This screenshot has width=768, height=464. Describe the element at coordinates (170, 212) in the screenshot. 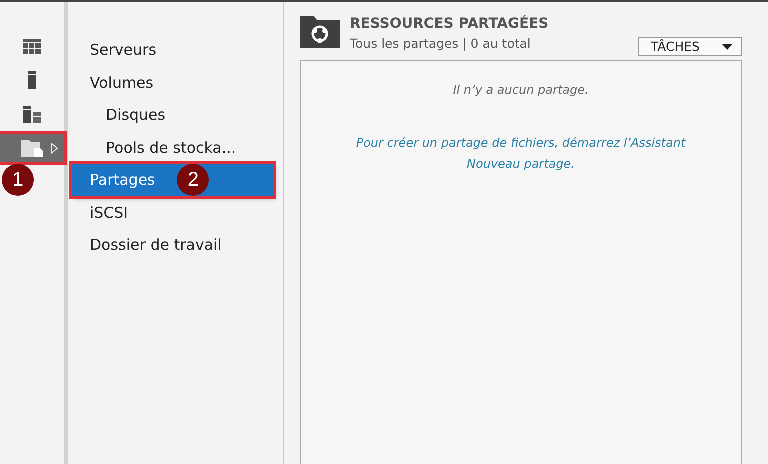

I see `nav-item: iSCSI` at that location.